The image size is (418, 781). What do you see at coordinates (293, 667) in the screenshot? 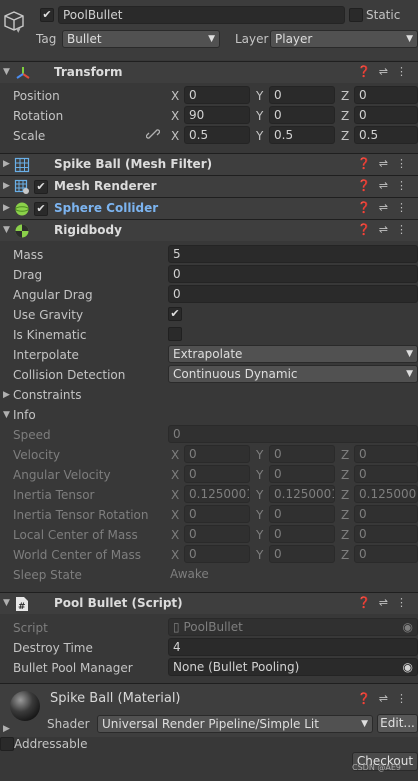
I see `bullet-pool-manager-field: None (Bullet Pooling) ◉` at bounding box center [293, 667].